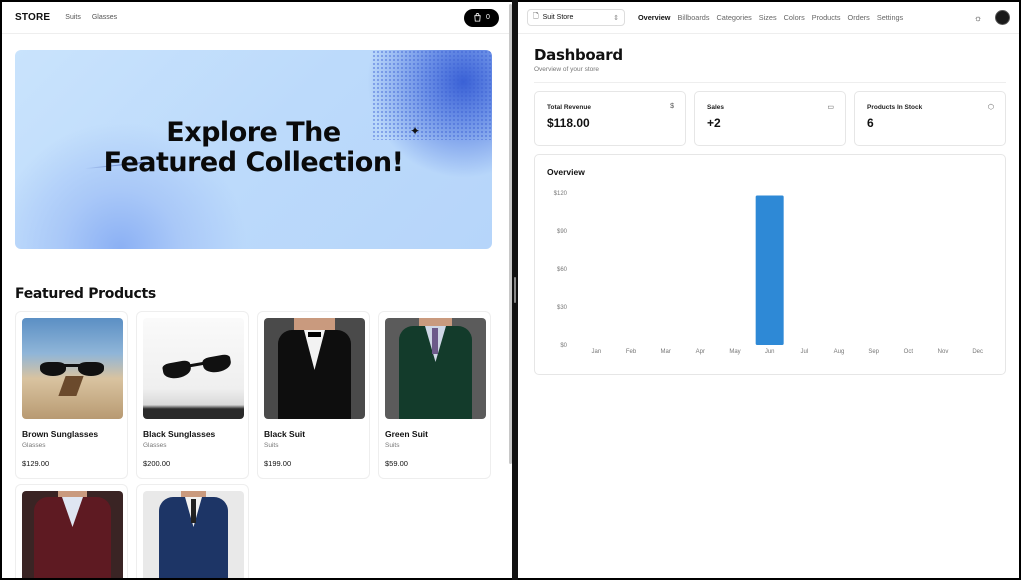  Describe the element at coordinates (561, 194) in the screenshot. I see `y-tick-label: $120` at that location.